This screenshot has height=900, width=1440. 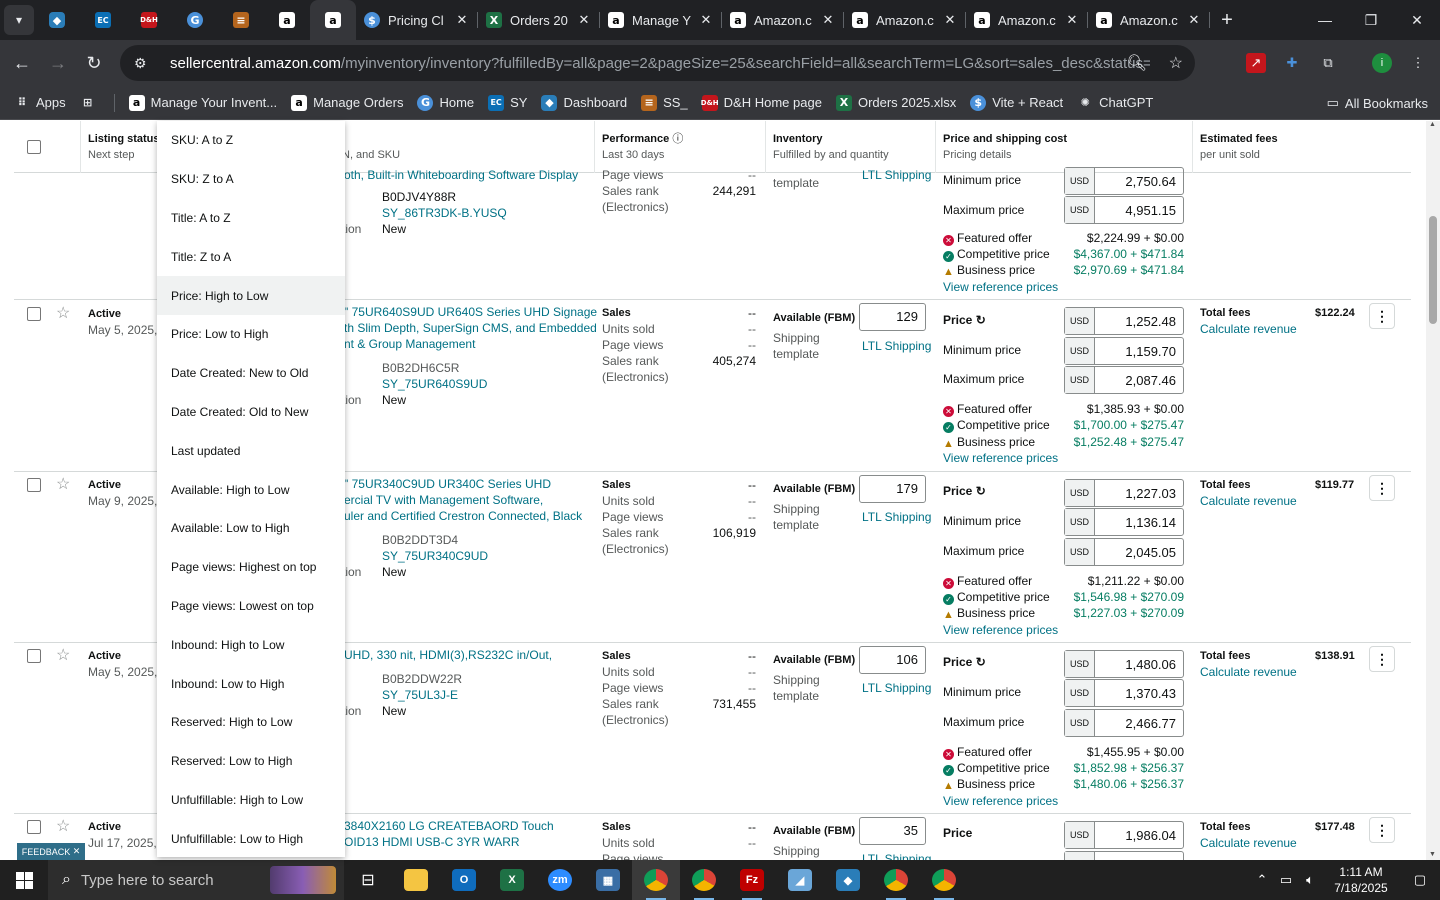 What do you see at coordinates (539, 20) in the screenshot?
I see `tab-orders: X Orders 20 ✕` at bounding box center [539, 20].